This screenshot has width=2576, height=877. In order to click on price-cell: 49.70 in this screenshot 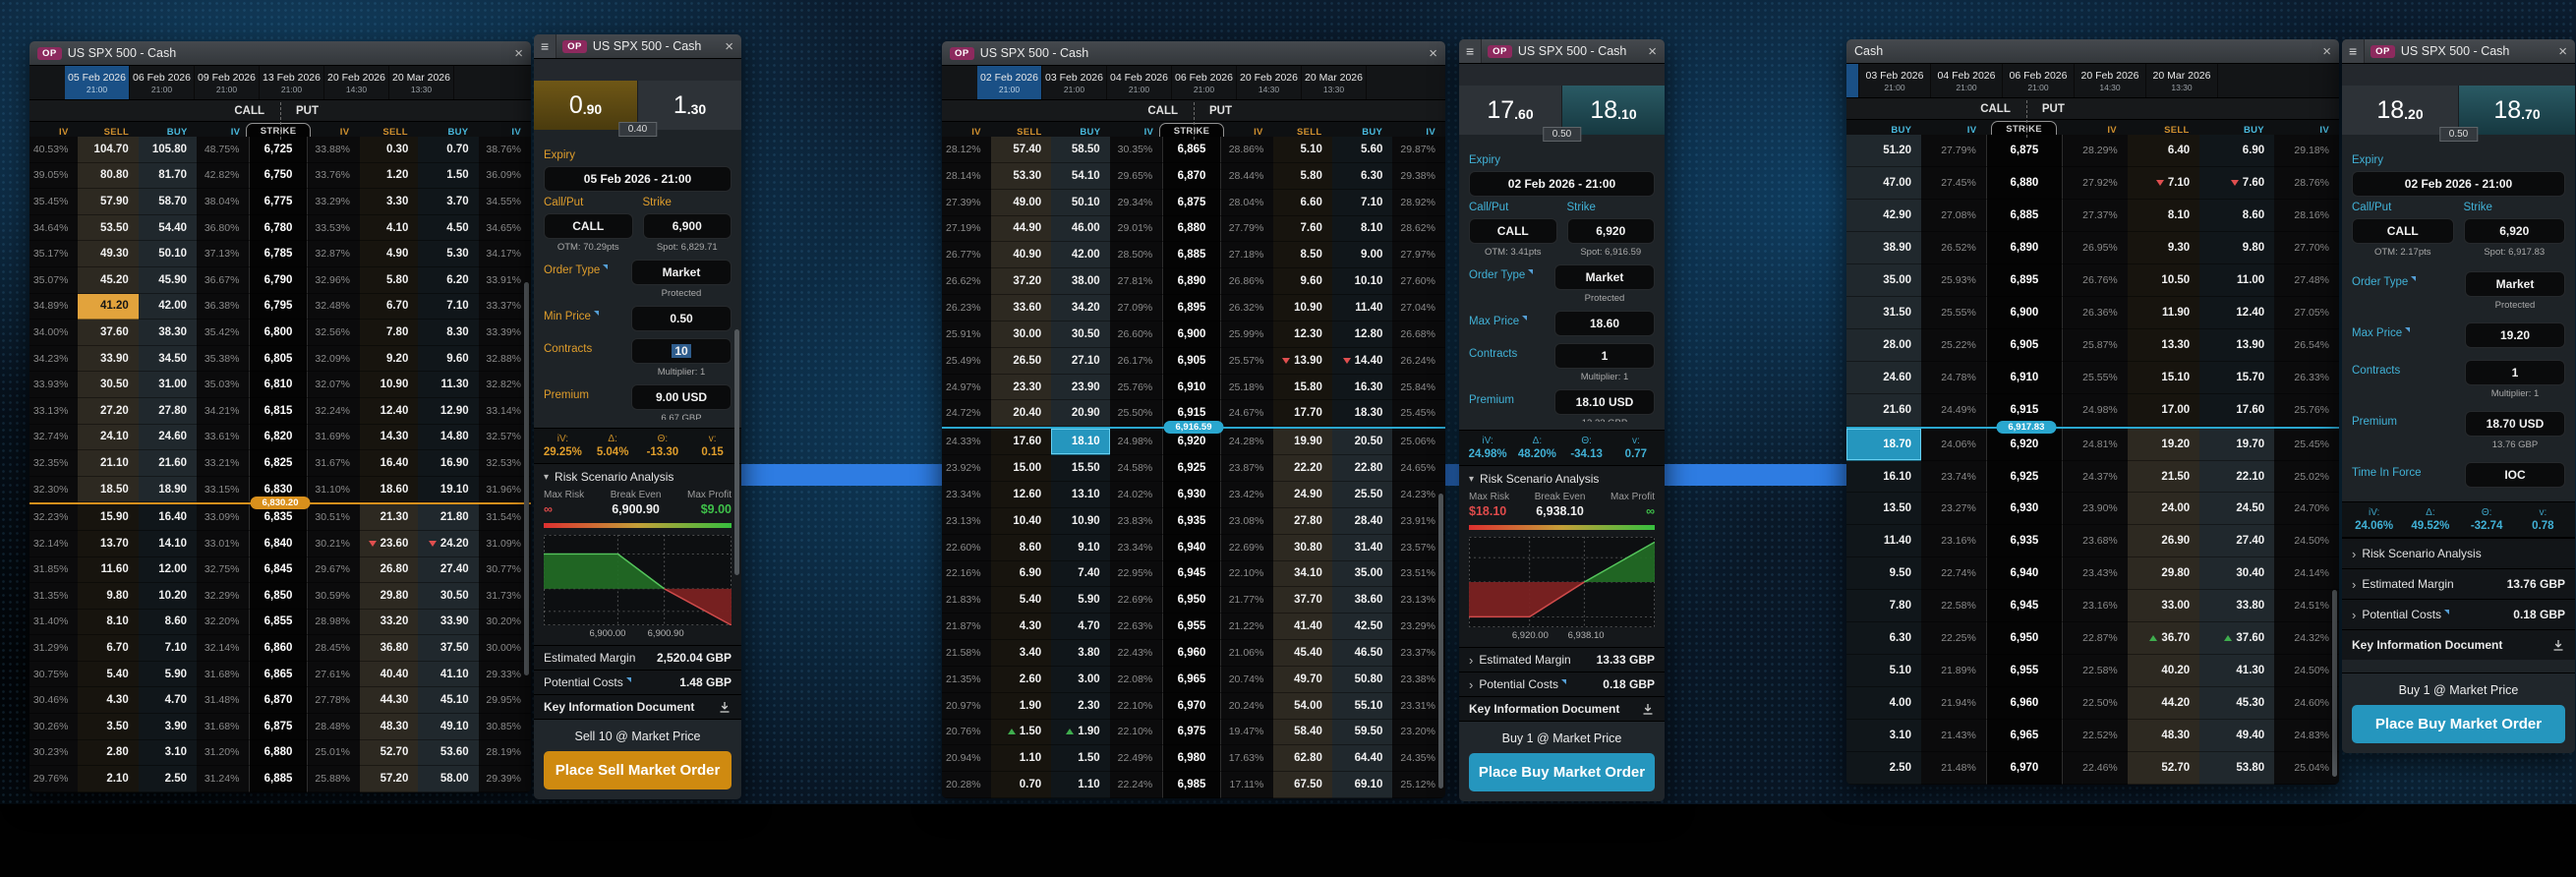, I will do `click(1302, 679)`.